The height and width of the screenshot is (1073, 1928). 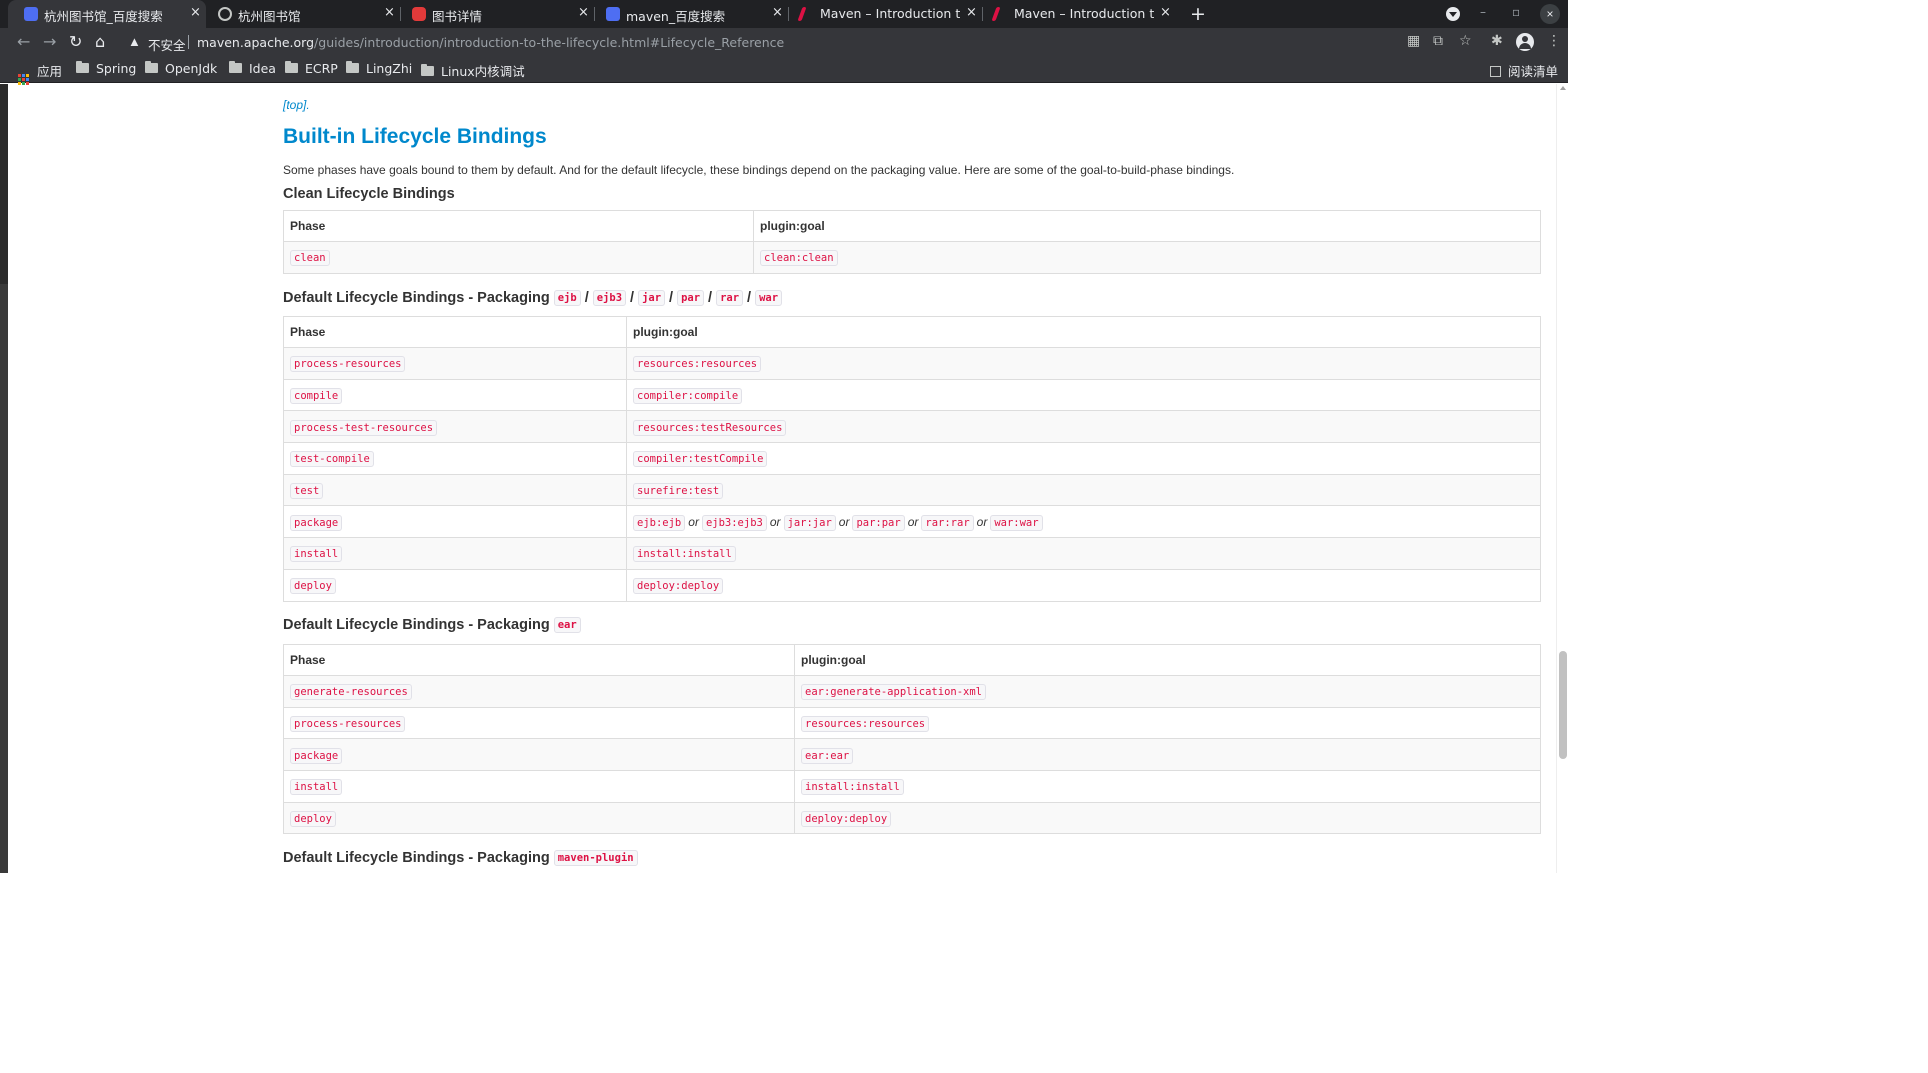 What do you see at coordinates (1083, 585) in the screenshot?
I see `goal-cell: deploy:deploy` at bounding box center [1083, 585].